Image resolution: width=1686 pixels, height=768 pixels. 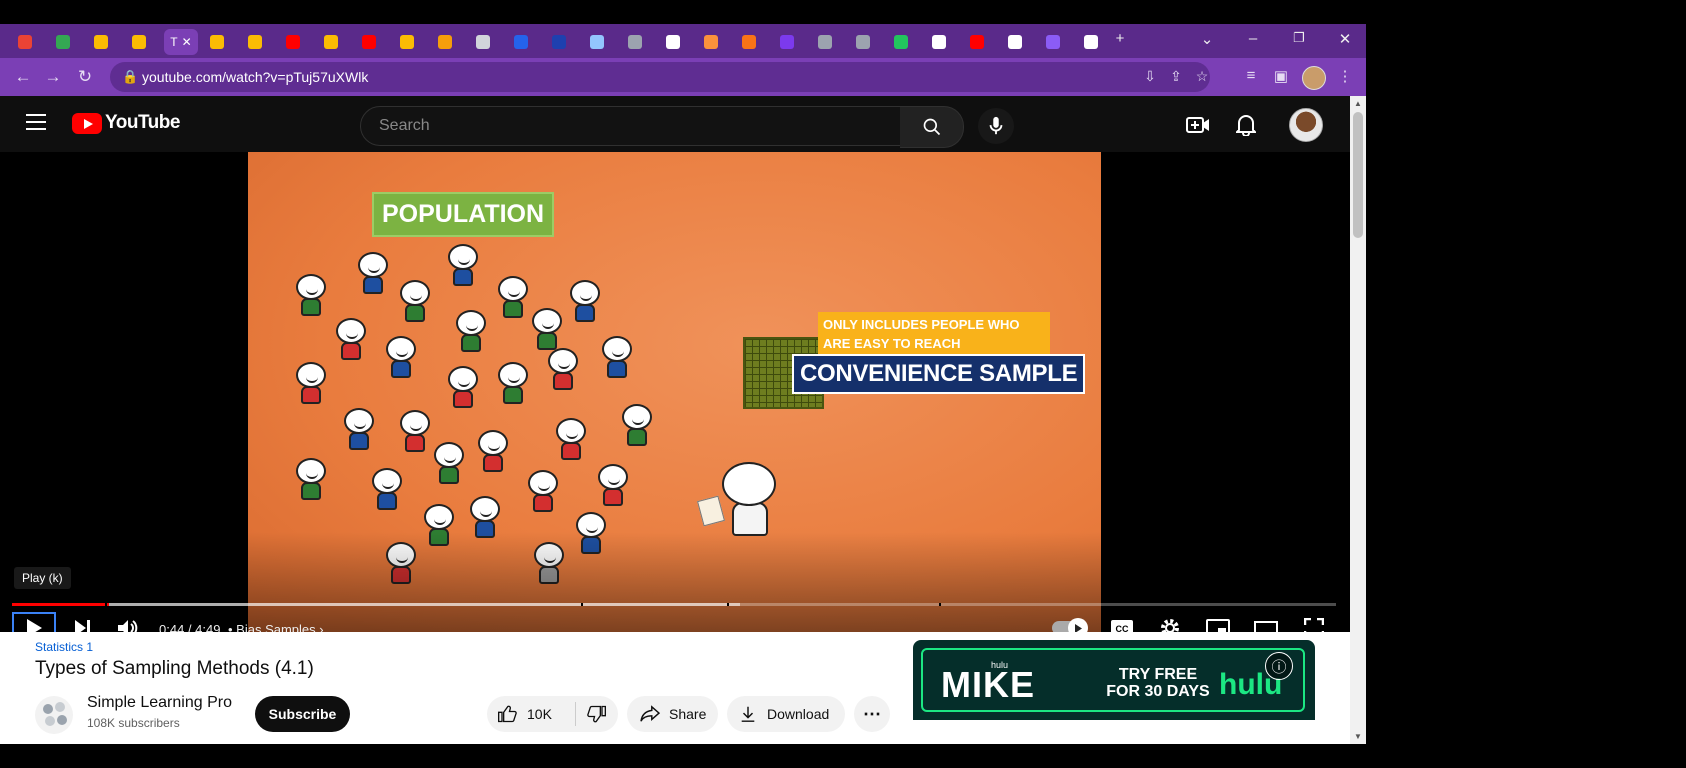 What do you see at coordinates (711, 511) in the screenshot?
I see `clipboard-graphic` at bounding box center [711, 511].